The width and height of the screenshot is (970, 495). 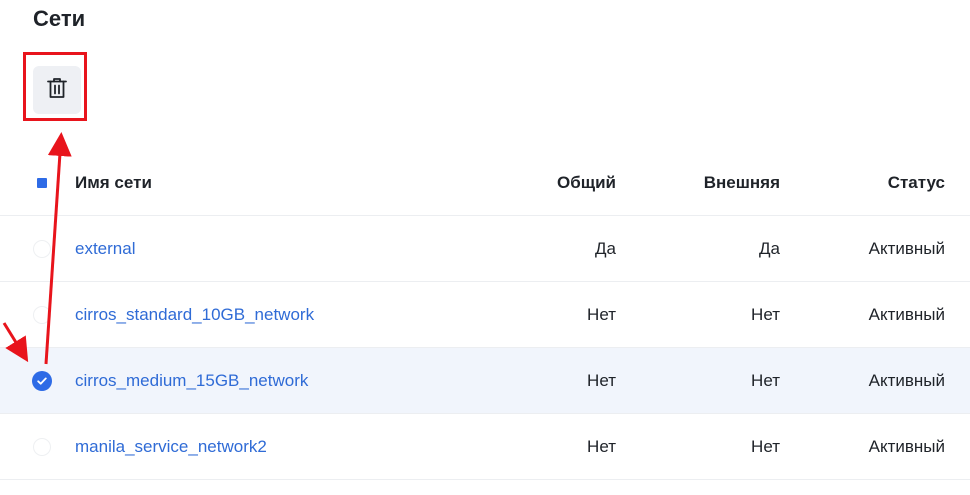 I want to click on column-header-name: Имя сети, so click(x=113, y=182).